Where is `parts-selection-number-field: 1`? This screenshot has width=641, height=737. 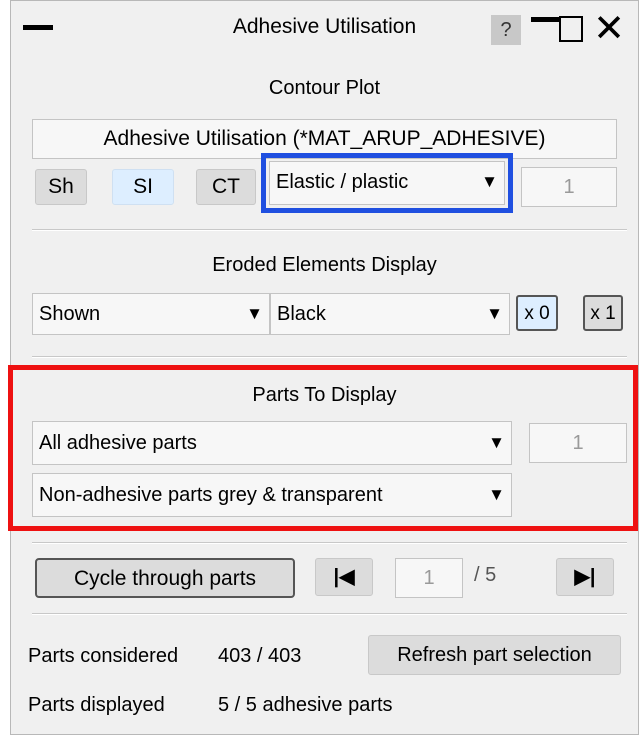
parts-selection-number-field: 1 is located at coordinates (578, 443).